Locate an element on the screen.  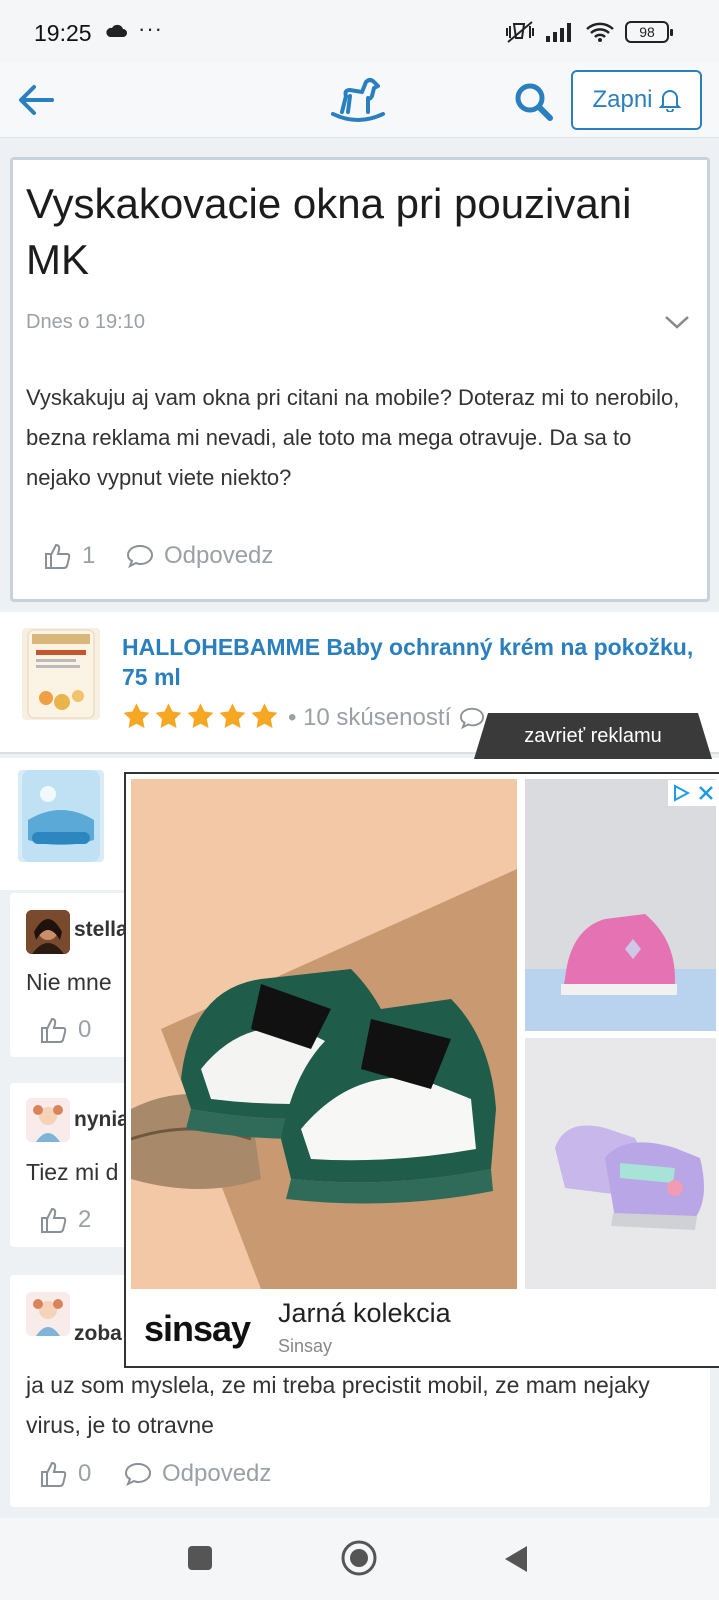
post-title: Vyskakovacie okna pri pouzivani MK is located at coordinates (329, 231).